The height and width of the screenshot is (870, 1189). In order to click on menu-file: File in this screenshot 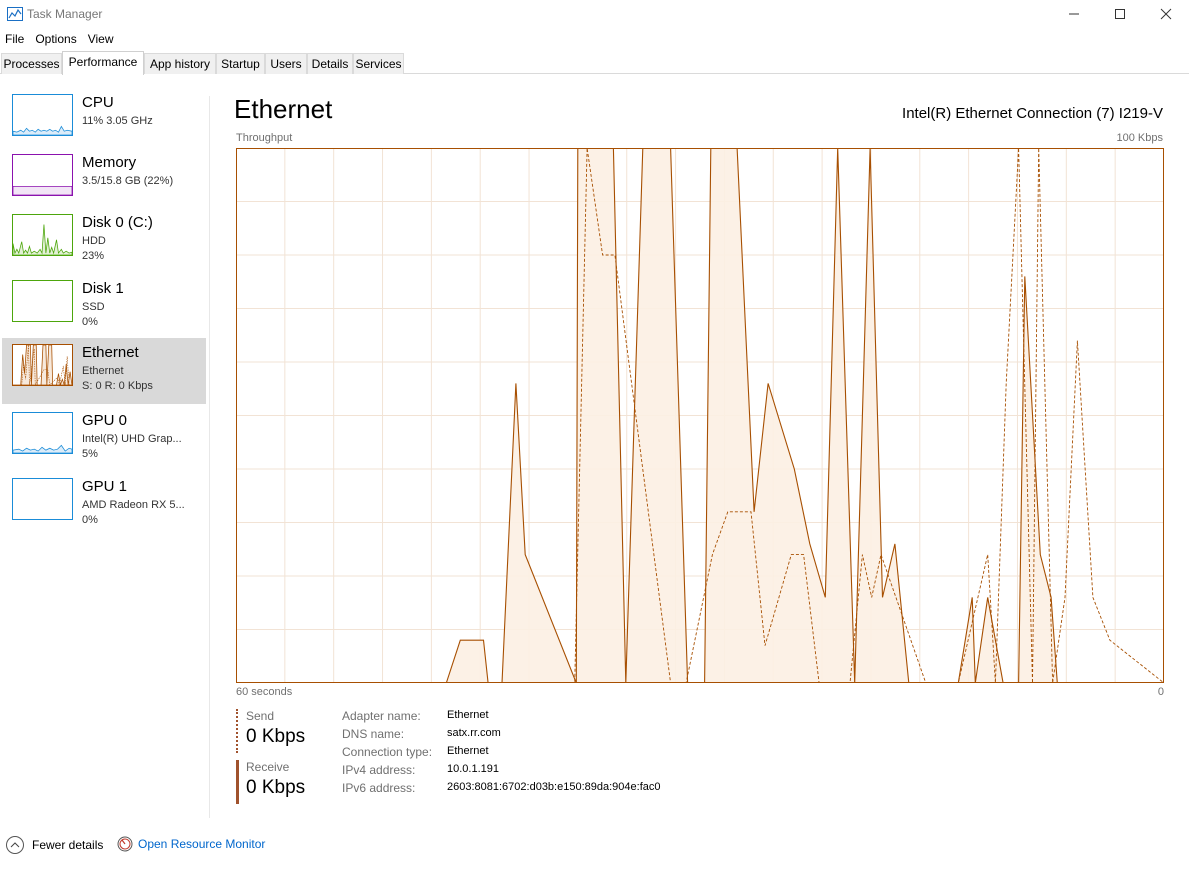, I will do `click(15, 39)`.